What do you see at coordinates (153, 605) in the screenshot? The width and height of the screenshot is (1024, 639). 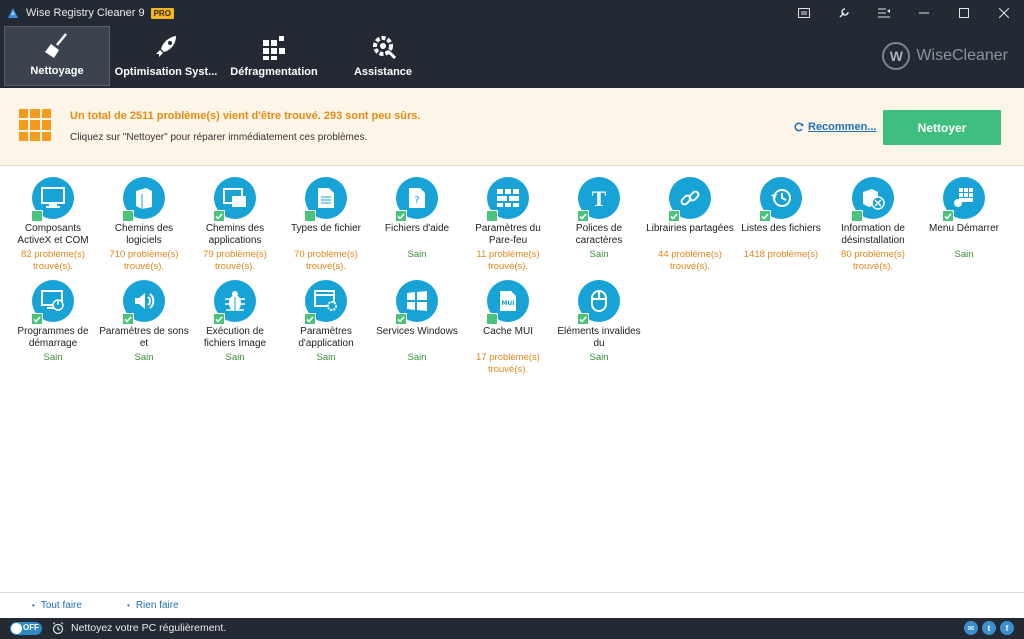 I see `select-none-link: Rien faire` at bounding box center [153, 605].